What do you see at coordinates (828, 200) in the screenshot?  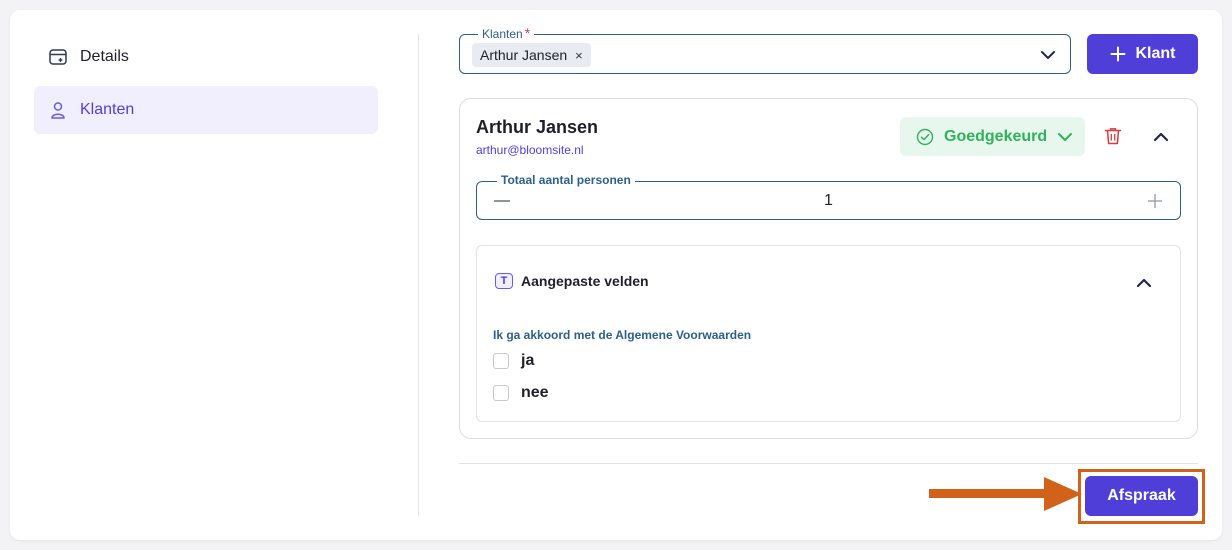 I see `persons-value: 1` at bounding box center [828, 200].